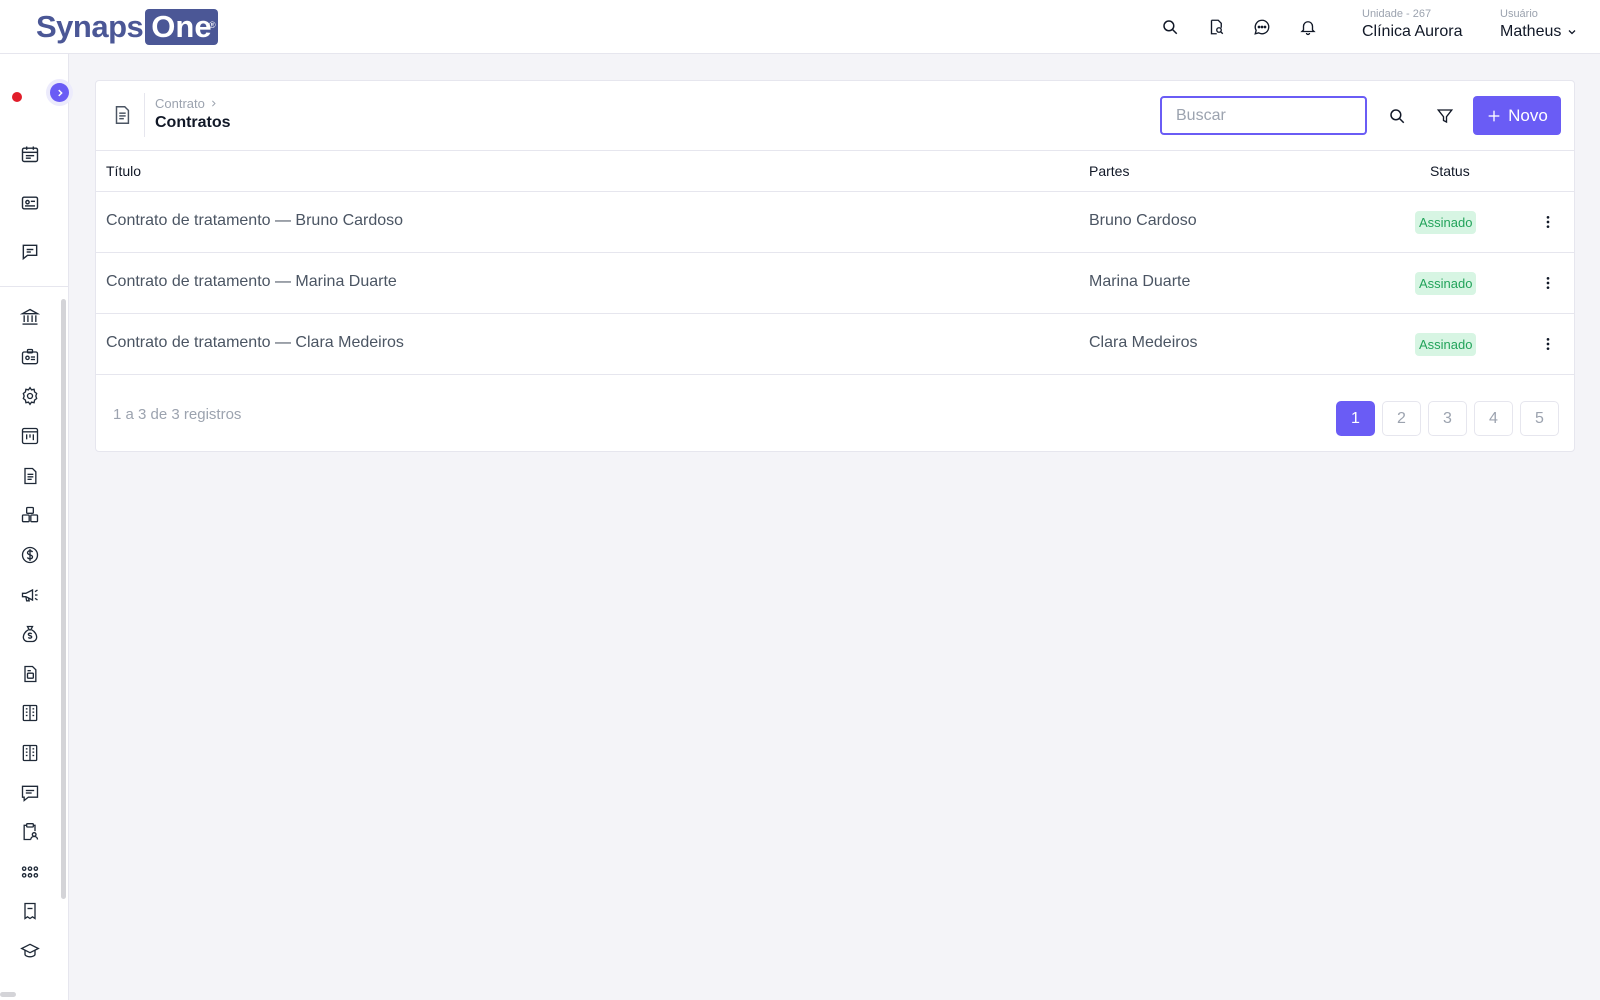  I want to click on sidebar, so click(34, 527).